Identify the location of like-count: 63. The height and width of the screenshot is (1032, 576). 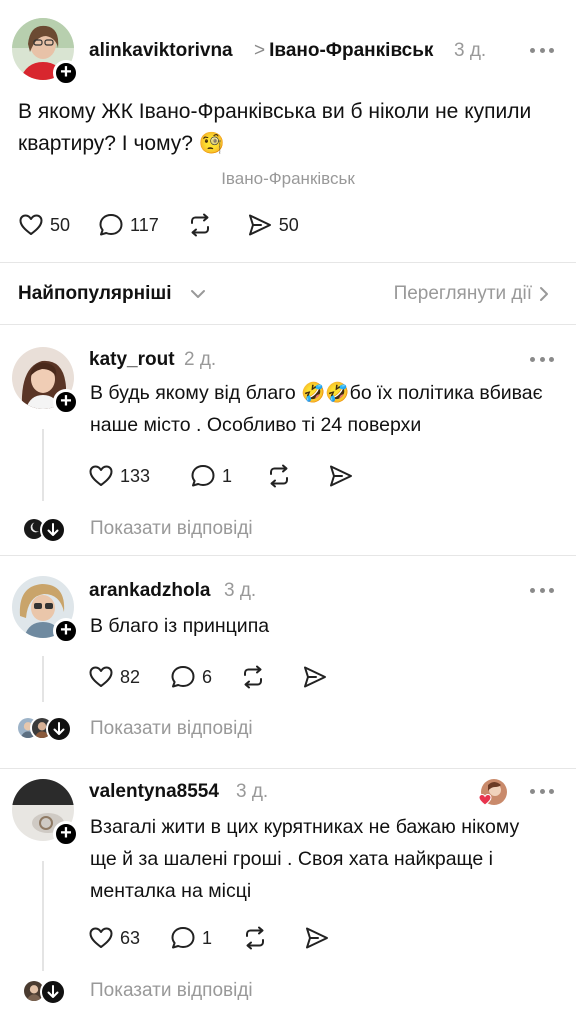
(130, 937).